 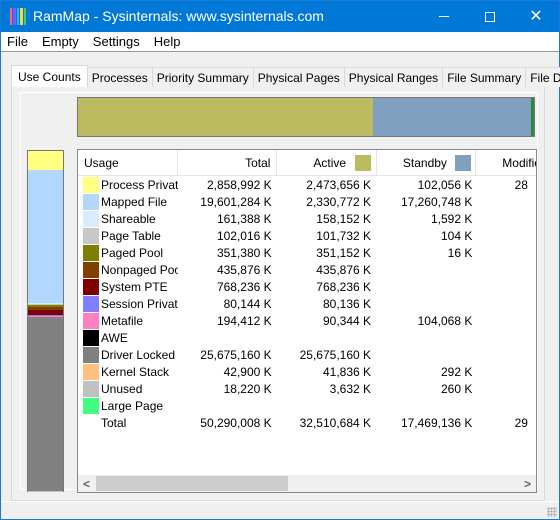 What do you see at coordinates (132, 405) in the screenshot?
I see `usage-label: Large Page` at bounding box center [132, 405].